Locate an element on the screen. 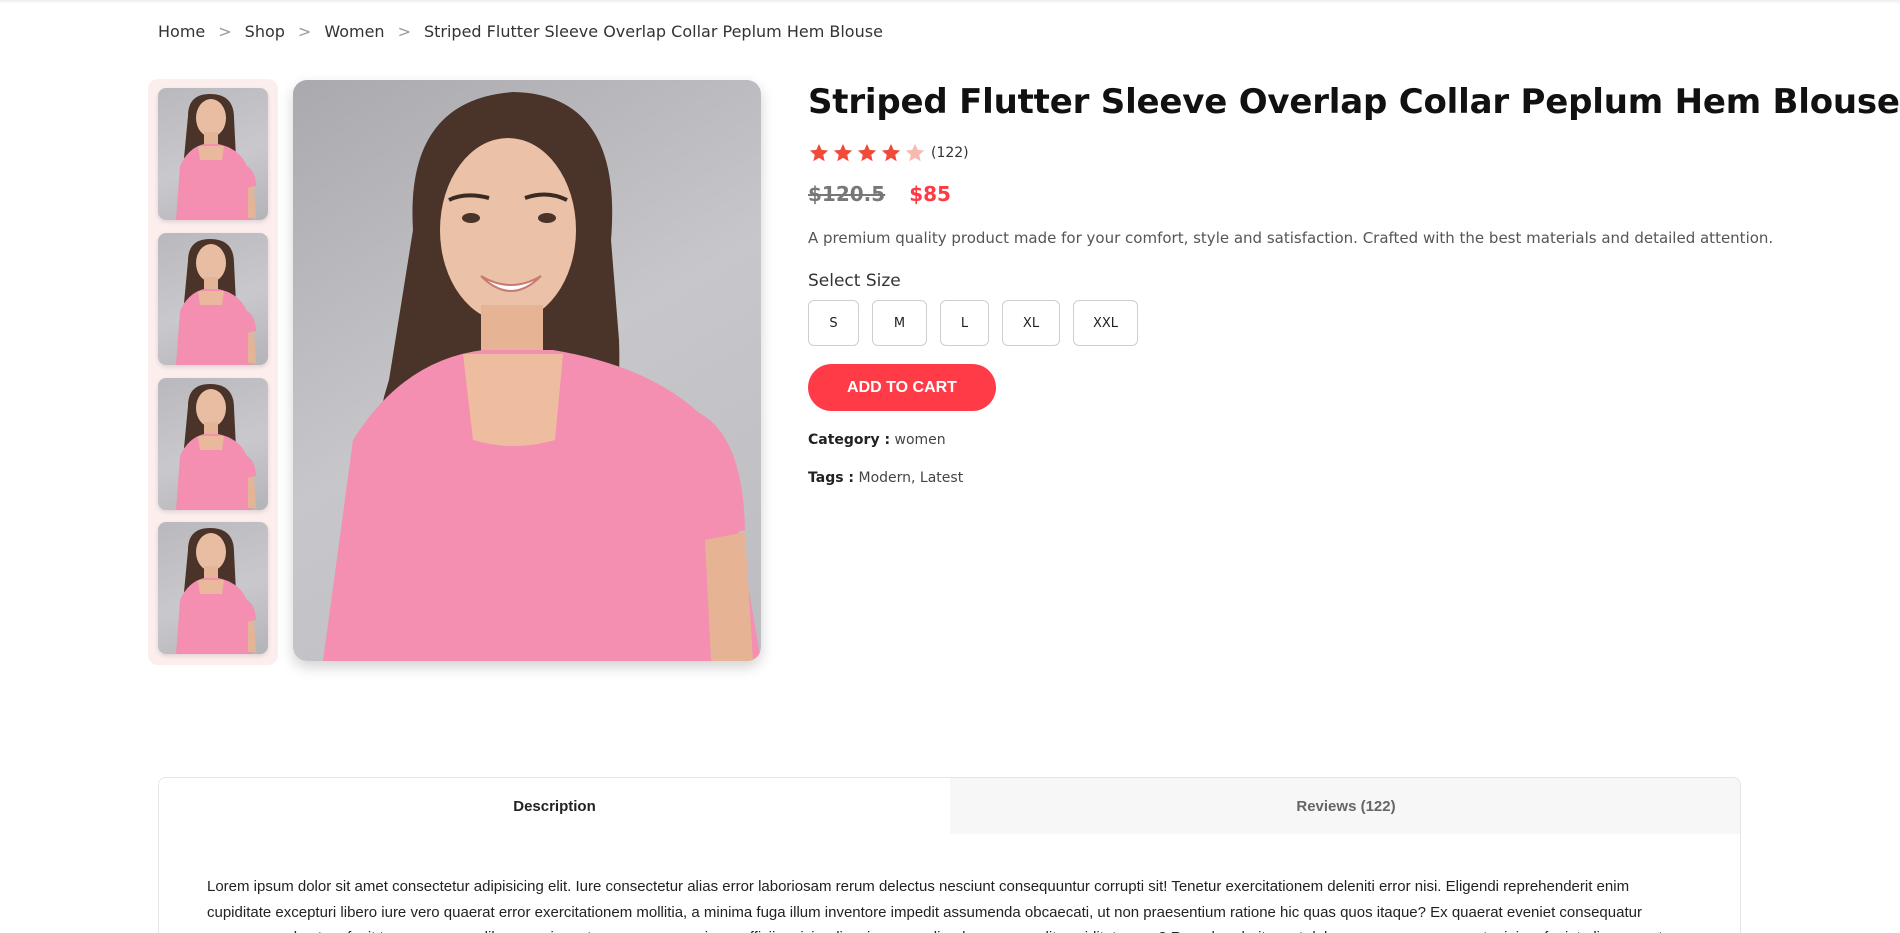  size-option-xl: XL is located at coordinates (1031, 323).